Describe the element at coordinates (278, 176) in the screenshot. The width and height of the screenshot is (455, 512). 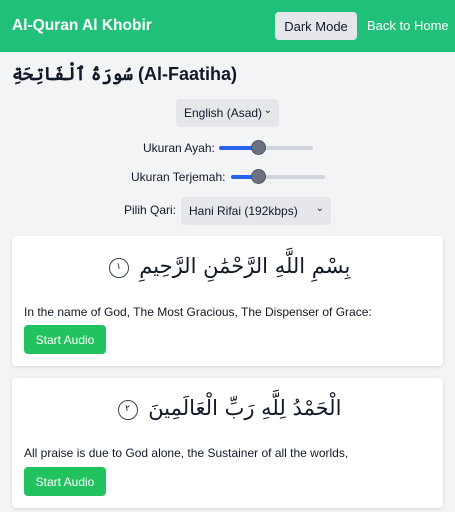
I see `translation-size-slider` at that location.